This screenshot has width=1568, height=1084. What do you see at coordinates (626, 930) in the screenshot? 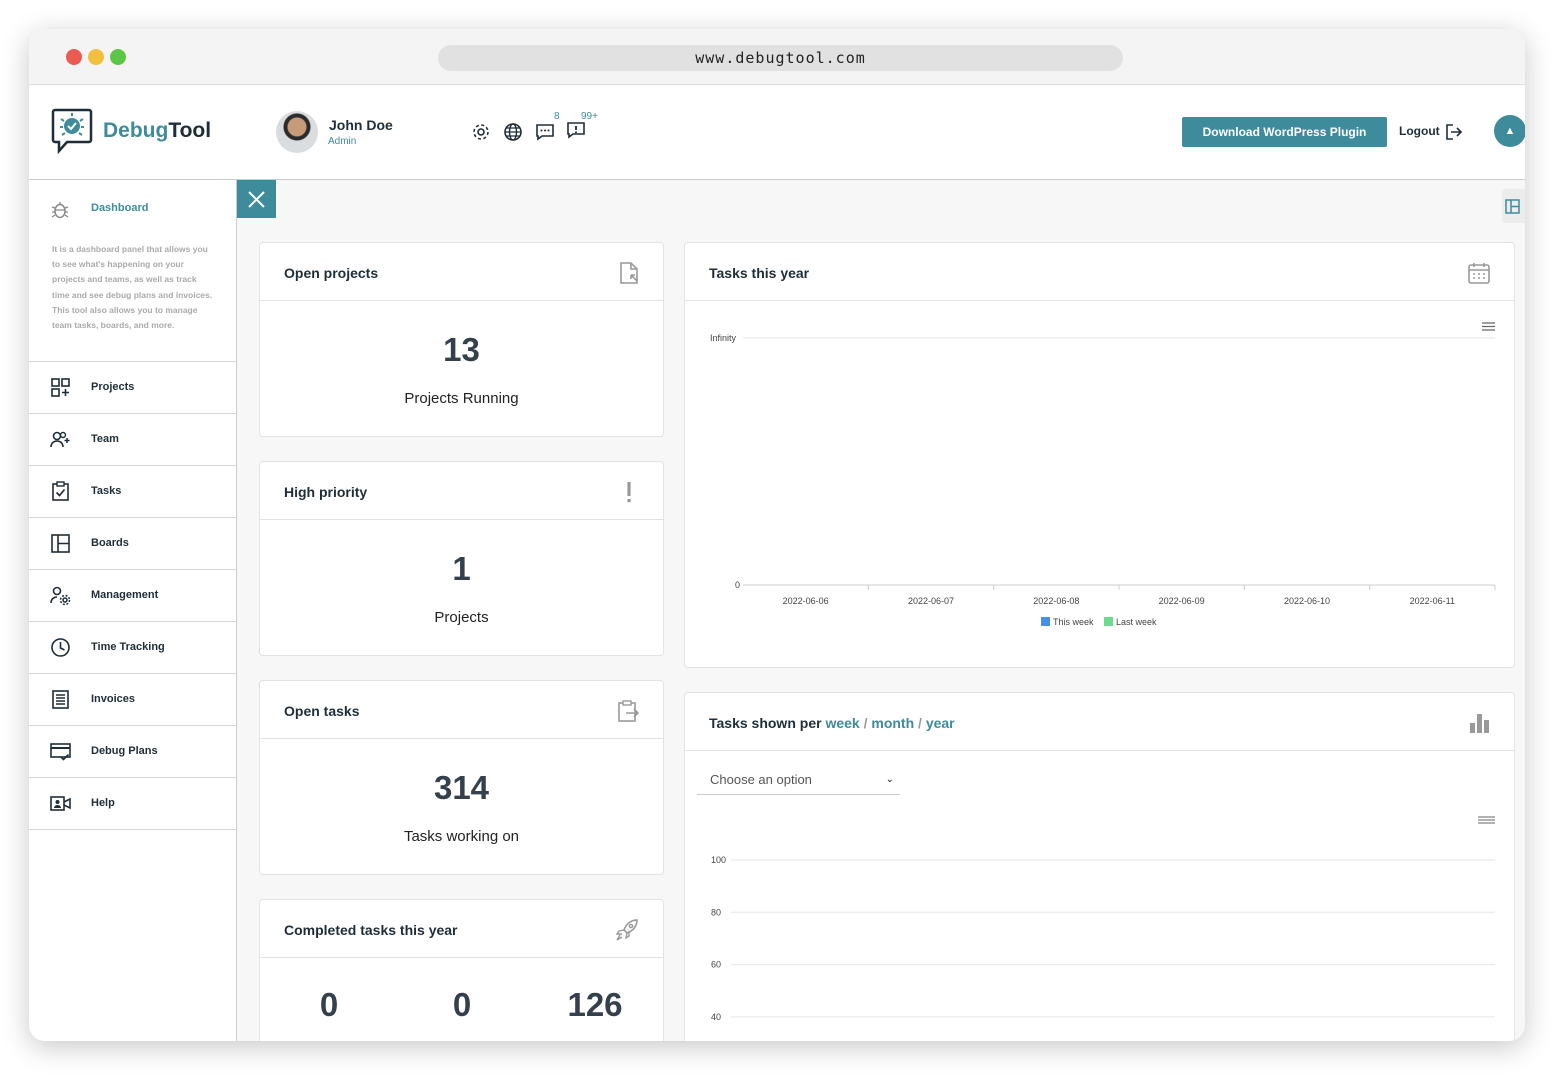
I see `rocket-icon` at bounding box center [626, 930].